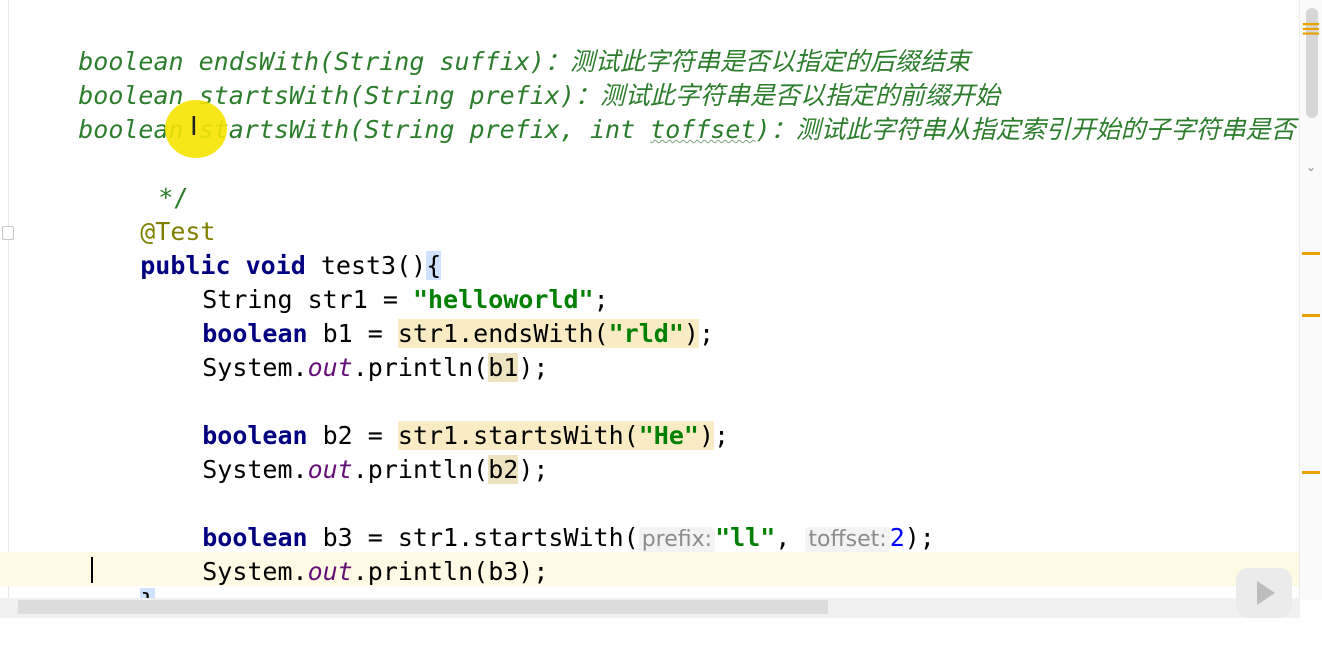  Describe the element at coordinates (1311, 167) in the screenshot. I see `chevron-down-icon: ⌄` at that location.